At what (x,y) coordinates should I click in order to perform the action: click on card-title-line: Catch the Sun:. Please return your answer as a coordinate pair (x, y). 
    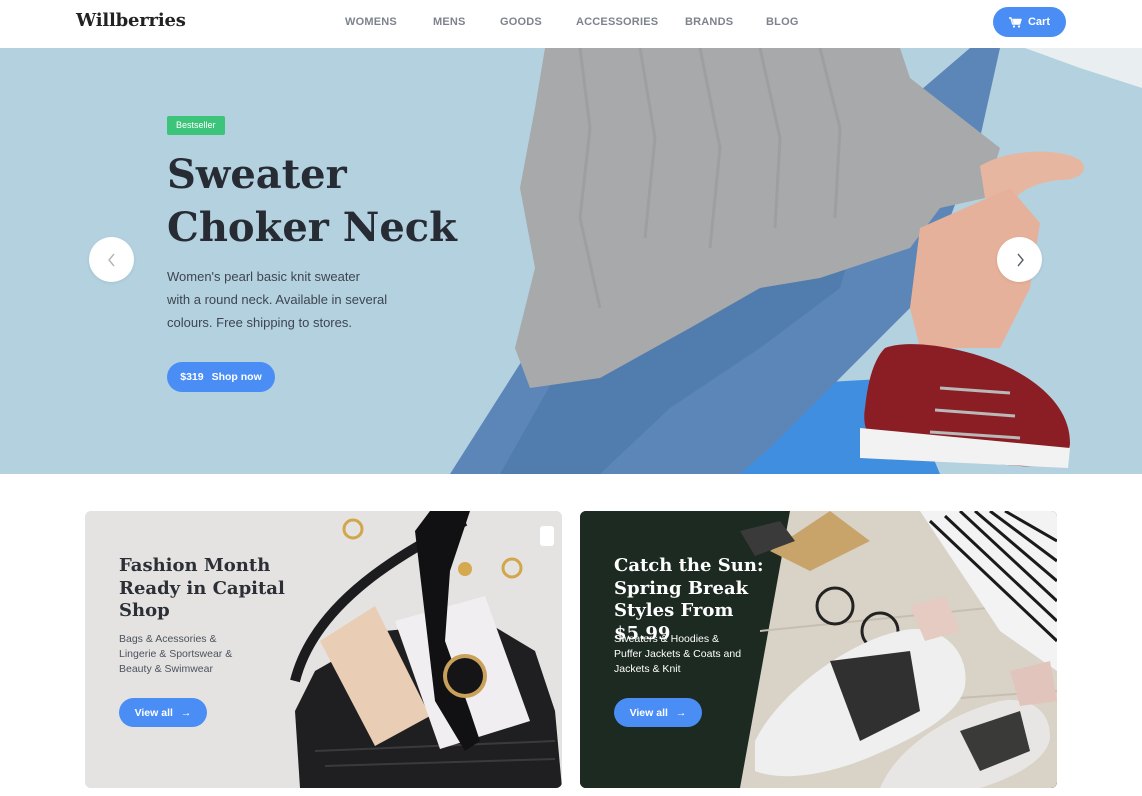
    Looking at the image, I should click on (689, 565).